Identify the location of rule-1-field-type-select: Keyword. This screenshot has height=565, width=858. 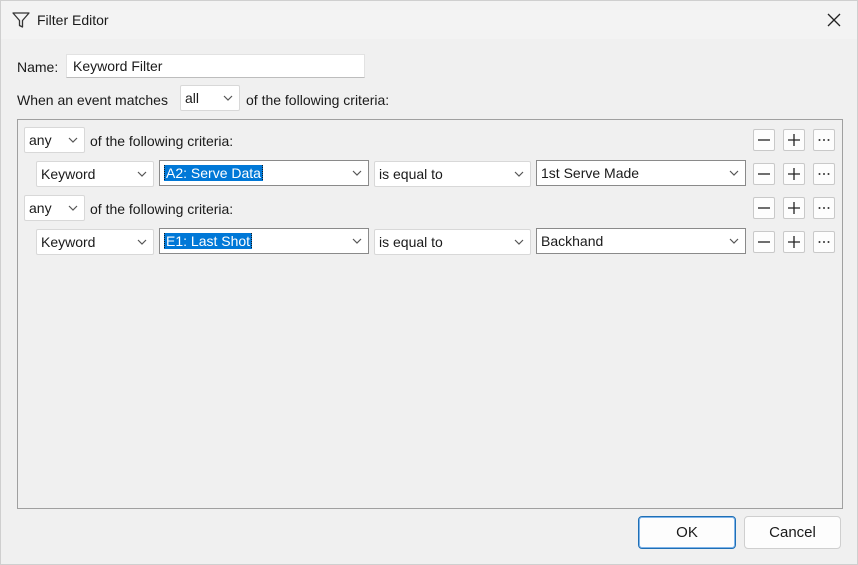
(95, 174).